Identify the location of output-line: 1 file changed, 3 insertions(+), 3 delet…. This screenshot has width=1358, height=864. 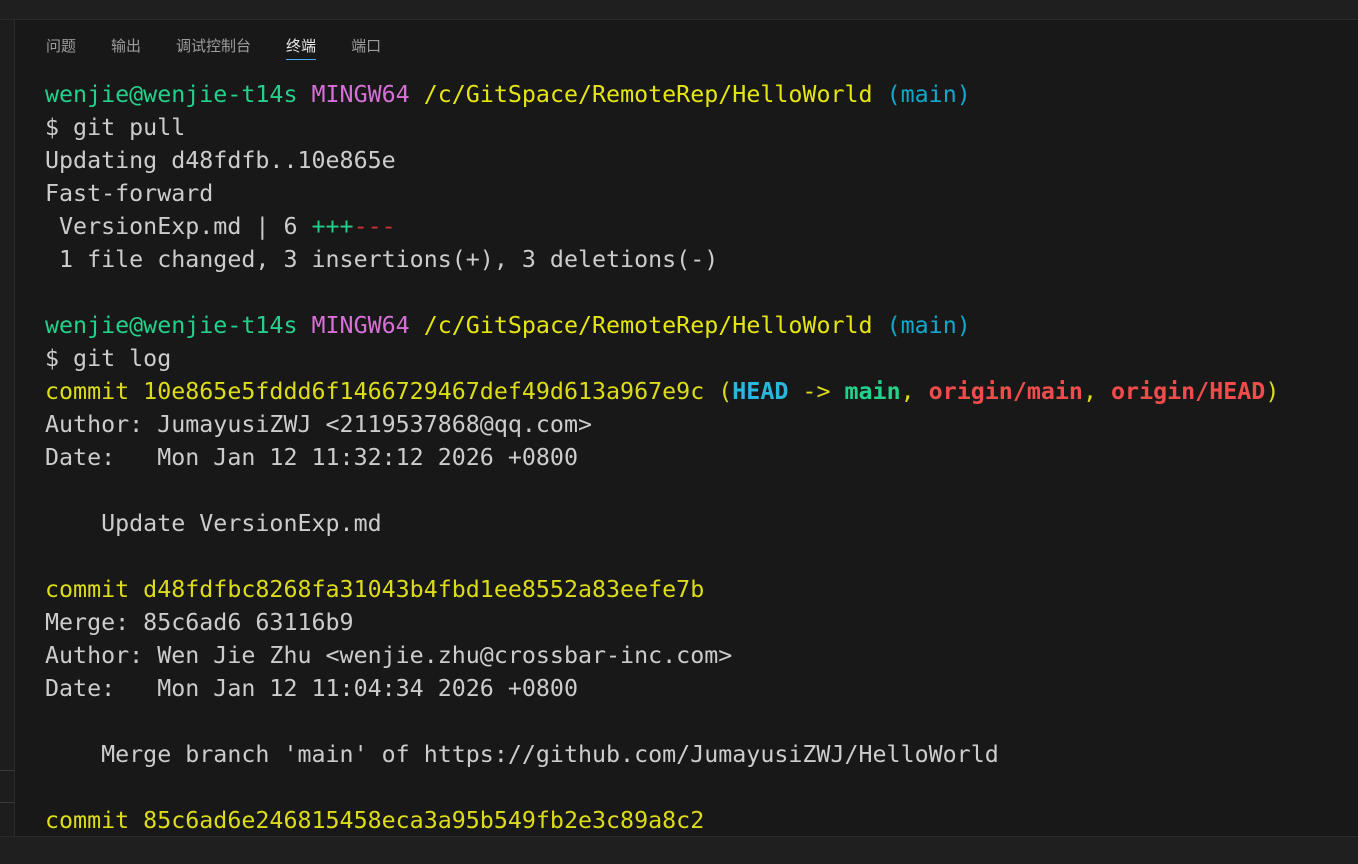
(382, 259).